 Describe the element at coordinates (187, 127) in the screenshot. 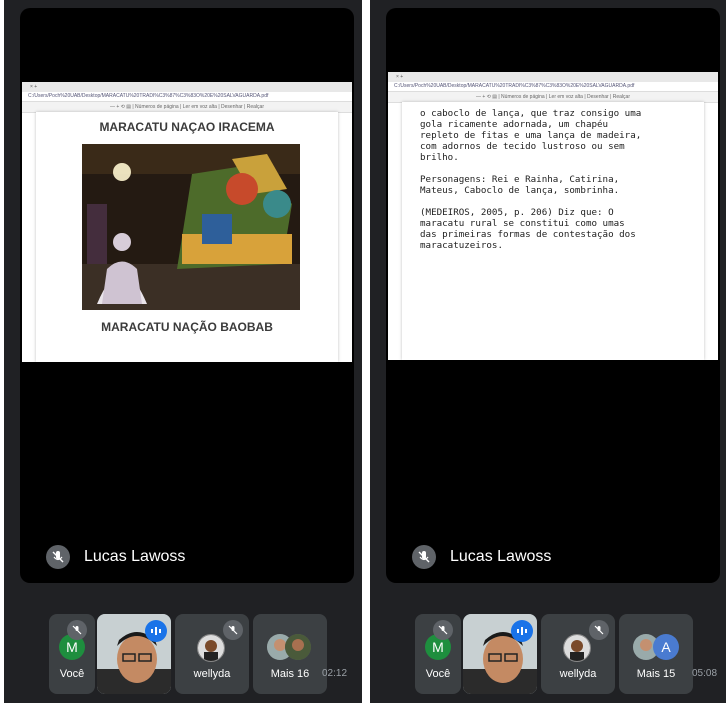

I see `pdf-heading-iracema: MARACATU NAÇAO IRACEMA` at that location.